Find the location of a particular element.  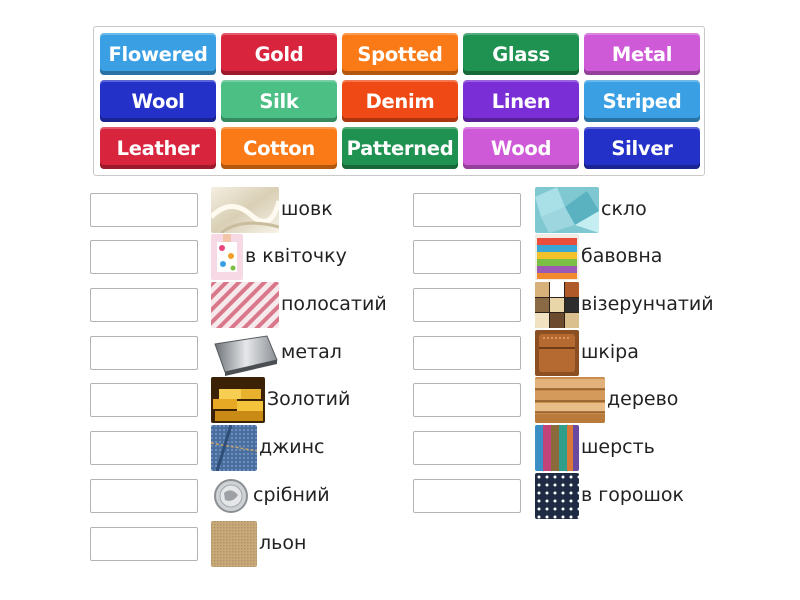

tile-flowered: Flowered is located at coordinates (158, 54).